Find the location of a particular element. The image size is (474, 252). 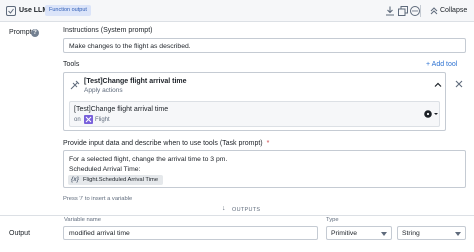

download-icon is located at coordinates (390, 11).